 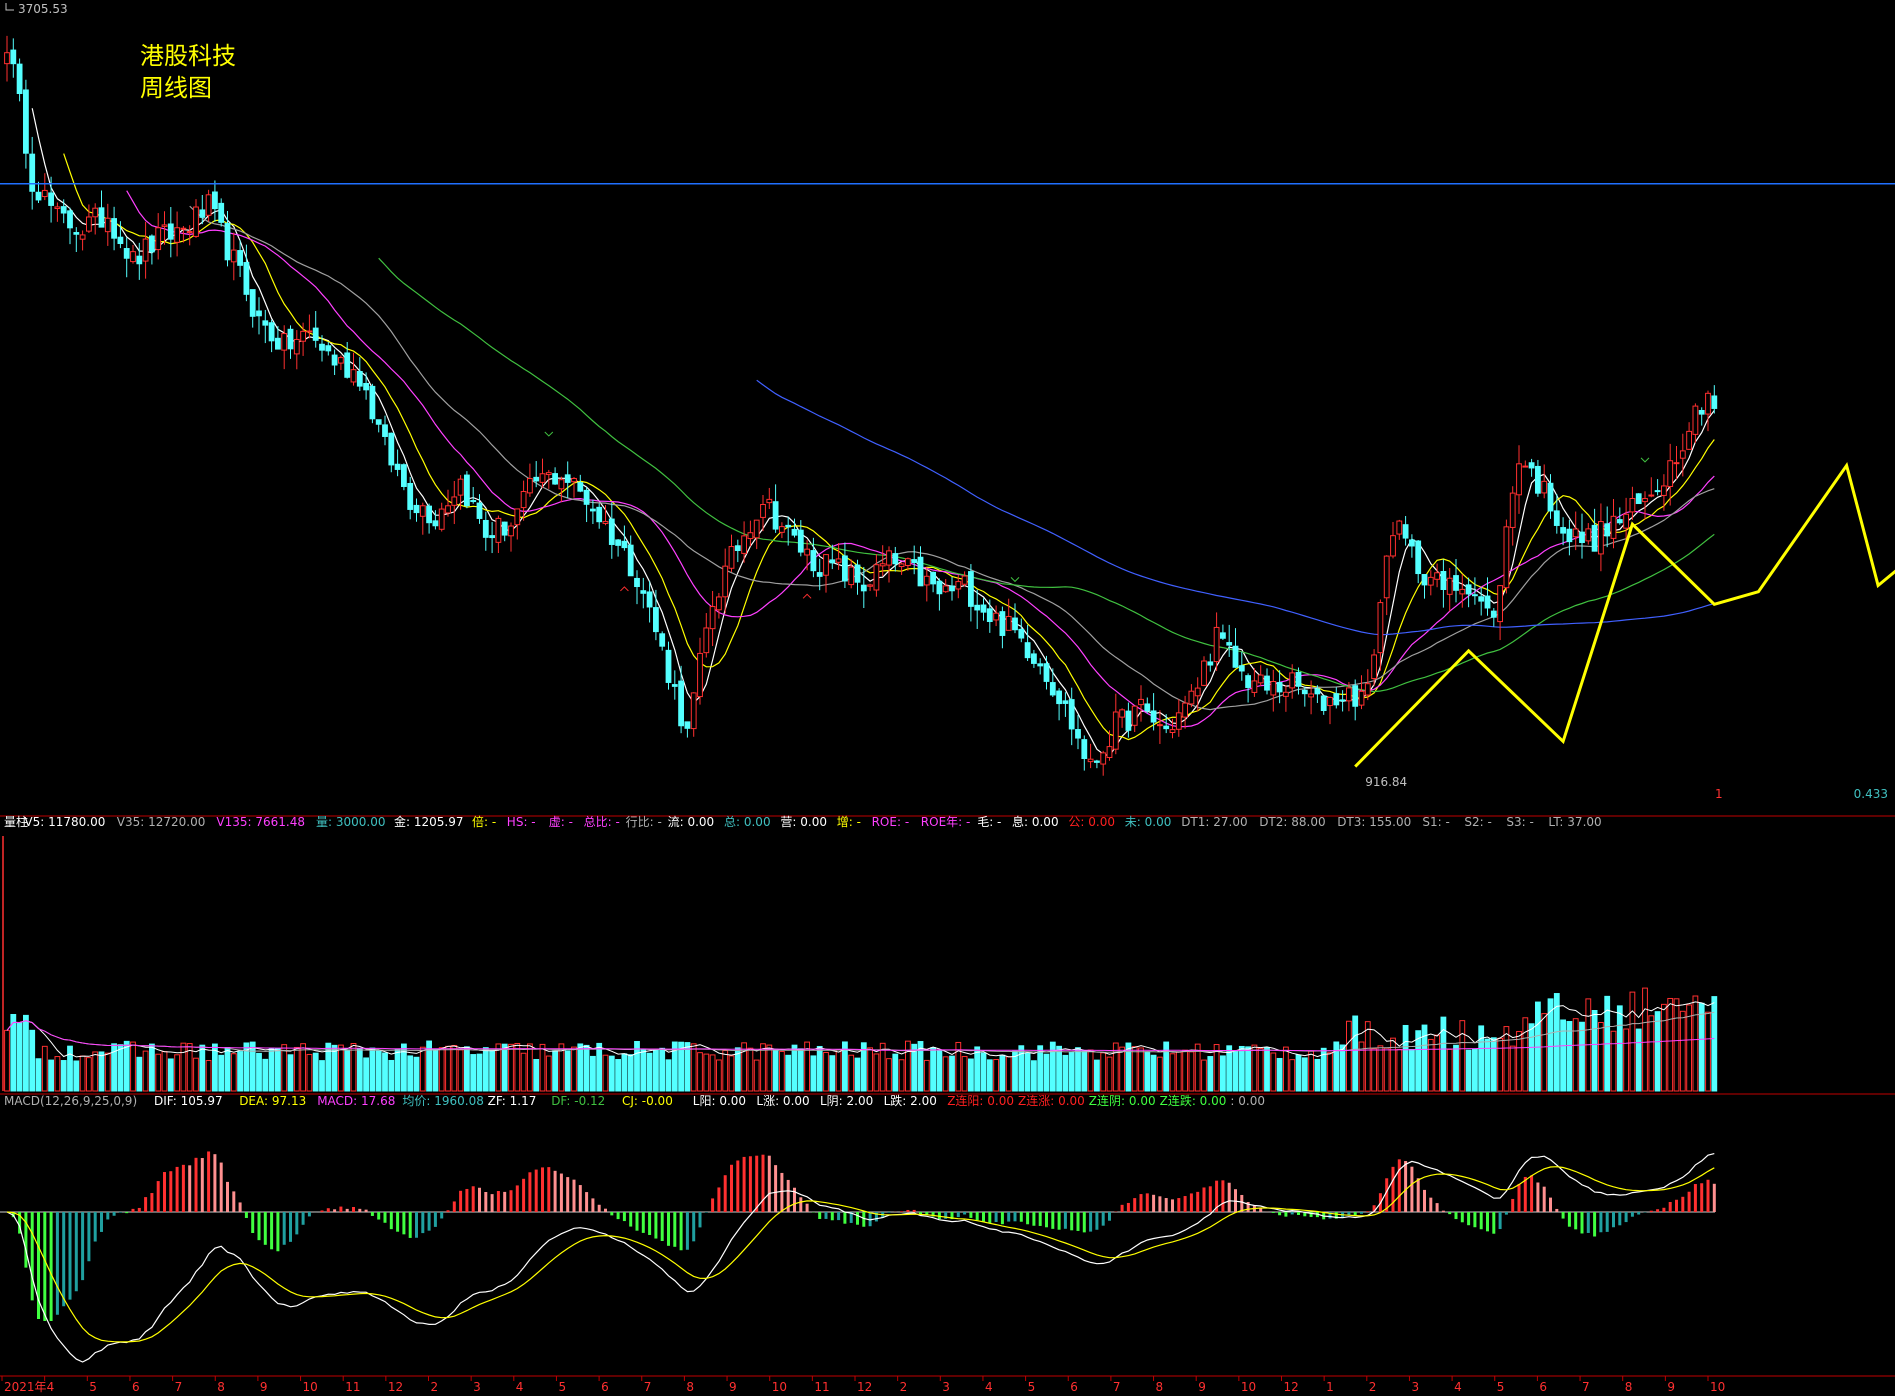 I want to click on x-axis-tick-label: 6, so click(x=1543, y=1387).